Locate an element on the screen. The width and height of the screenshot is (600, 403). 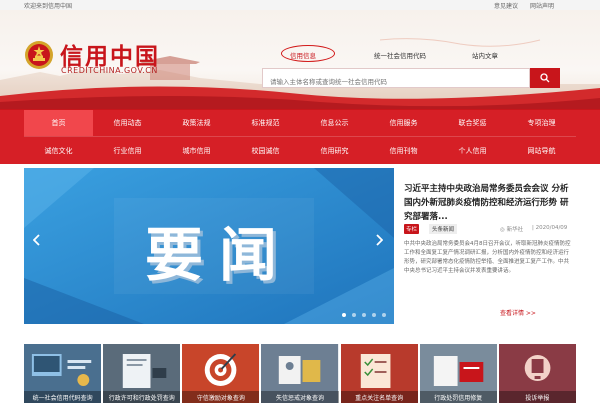
chevron-left-icon is located at coordinates (36, 240).